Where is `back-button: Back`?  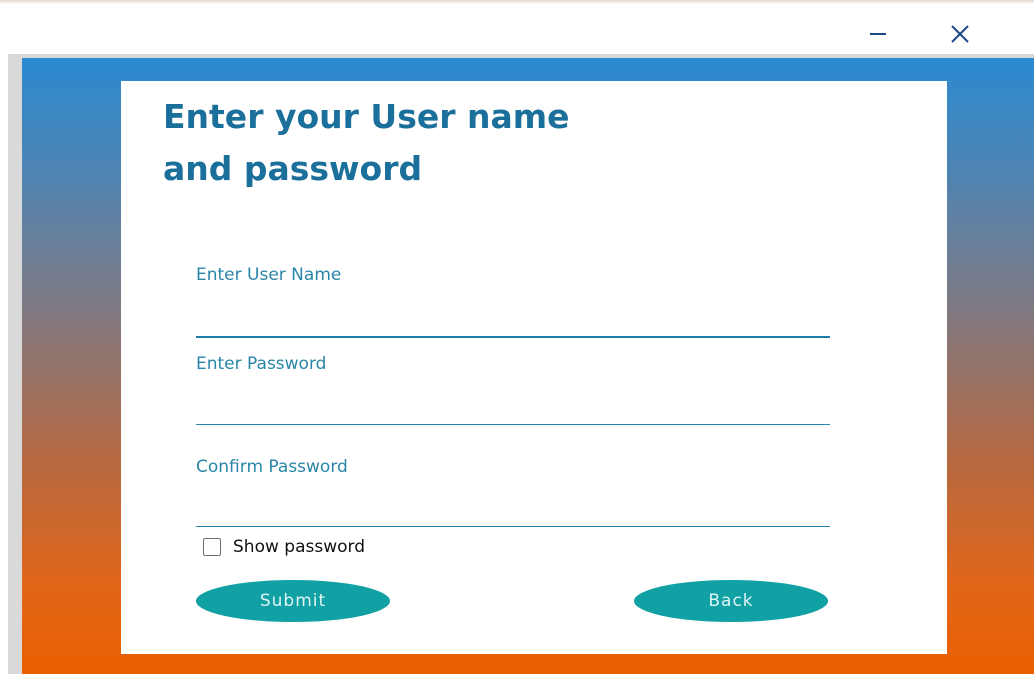 back-button: Back is located at coordinates (731, 601).